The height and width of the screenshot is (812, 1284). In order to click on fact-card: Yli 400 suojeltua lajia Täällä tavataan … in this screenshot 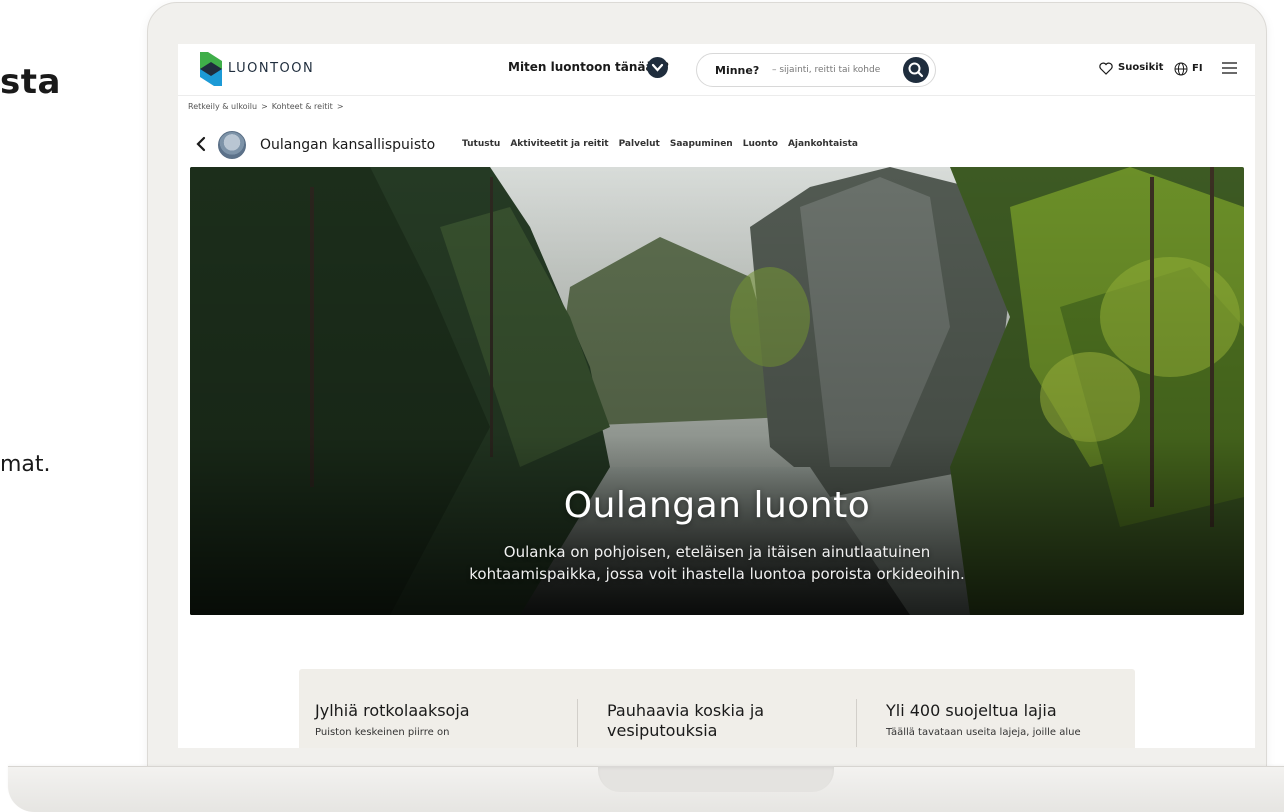, I will do `click(1006, 719)`.